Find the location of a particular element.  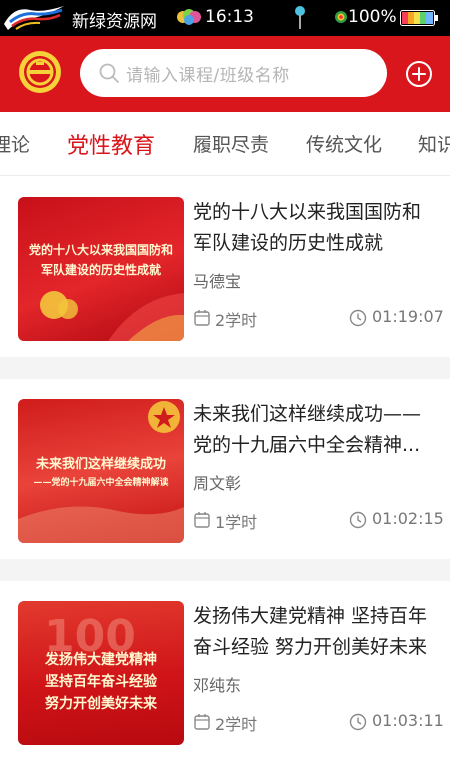

category-tabs: 理论 党性教育 履职尽责 传统文化 知识 is located at coordinates (225, 144).